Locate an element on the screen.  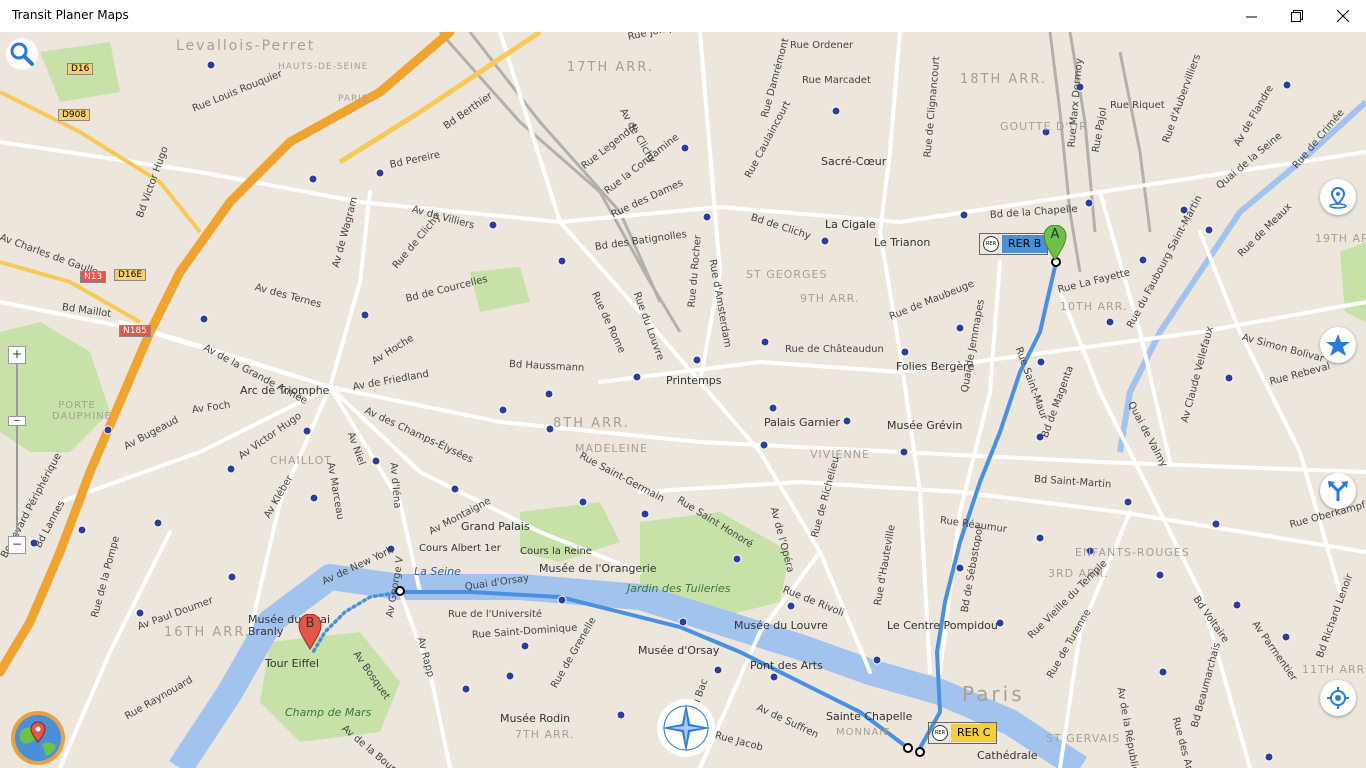
location-pin-button is located at coordinates (1338, 197).